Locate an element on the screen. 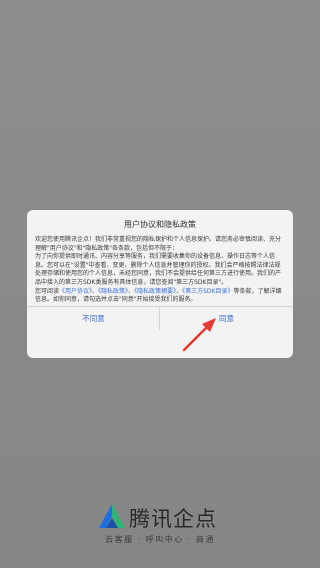 The image size is (320, 568). brand-name: 腾讯企点 is located at coordinates (173, 519).